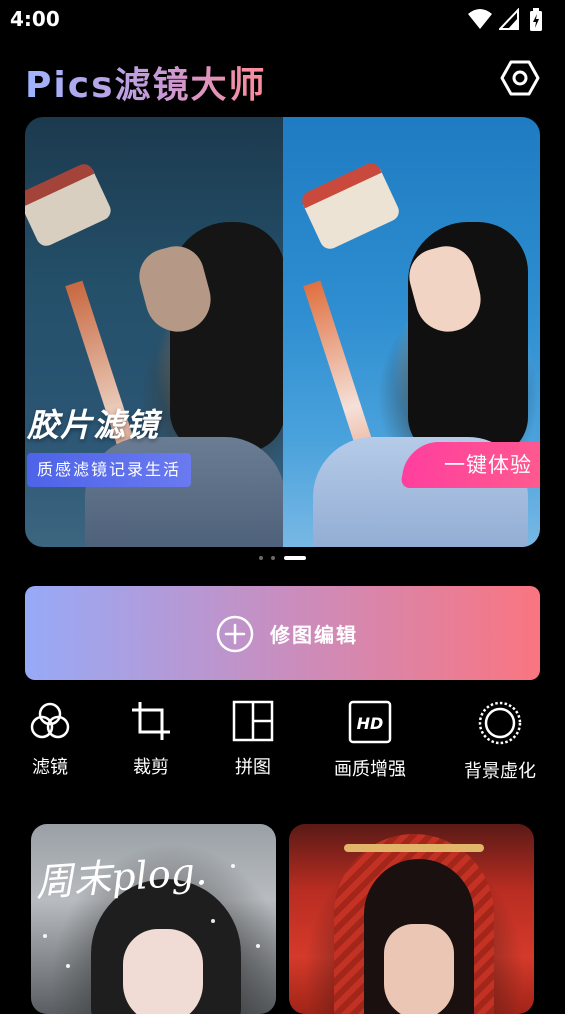 This screenshot has height=1014, width=565. Describe the element at coordinates (500, 771) in the screenshot. I see `tool-bg-blur-label: 背景虚化` at that location.